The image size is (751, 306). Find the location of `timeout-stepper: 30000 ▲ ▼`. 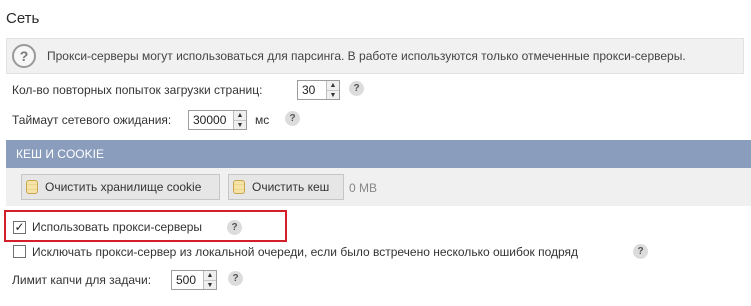

timeout-stepper: 30000 ▲ ▼ is located at coordinates (217, 120).